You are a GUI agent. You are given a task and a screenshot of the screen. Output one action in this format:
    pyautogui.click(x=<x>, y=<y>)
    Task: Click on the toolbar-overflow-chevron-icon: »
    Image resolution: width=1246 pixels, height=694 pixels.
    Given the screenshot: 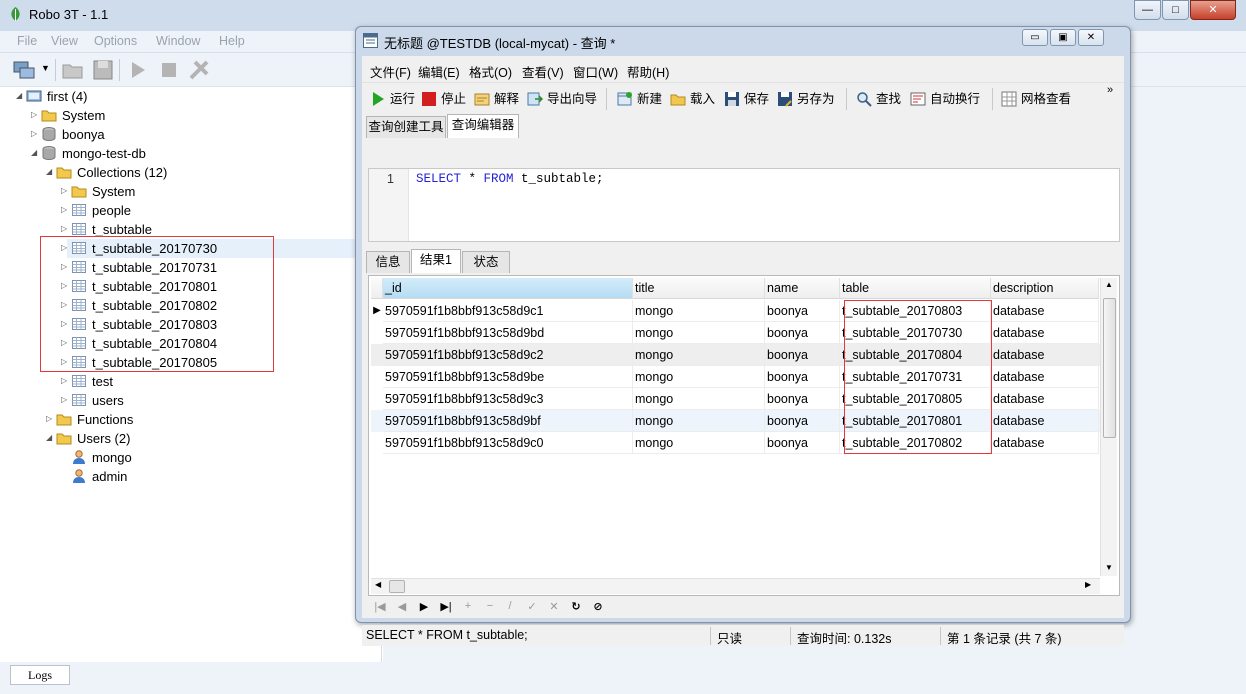 What is the action you would take?
    pyautogui.click(x=1110, y=90)
    